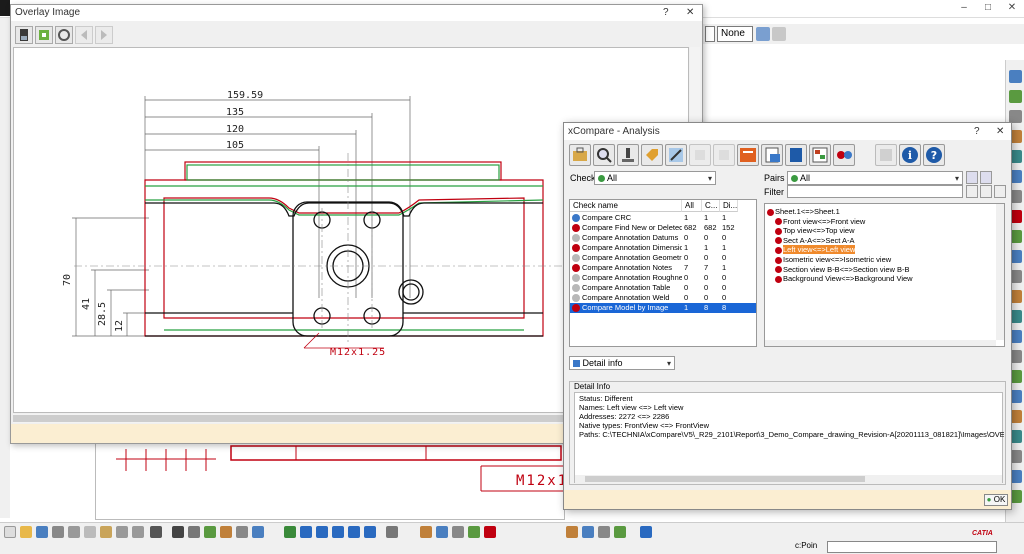  Describe the element at coordinates (210, 532) in the screenshot. I see `measure-icon` at that location.